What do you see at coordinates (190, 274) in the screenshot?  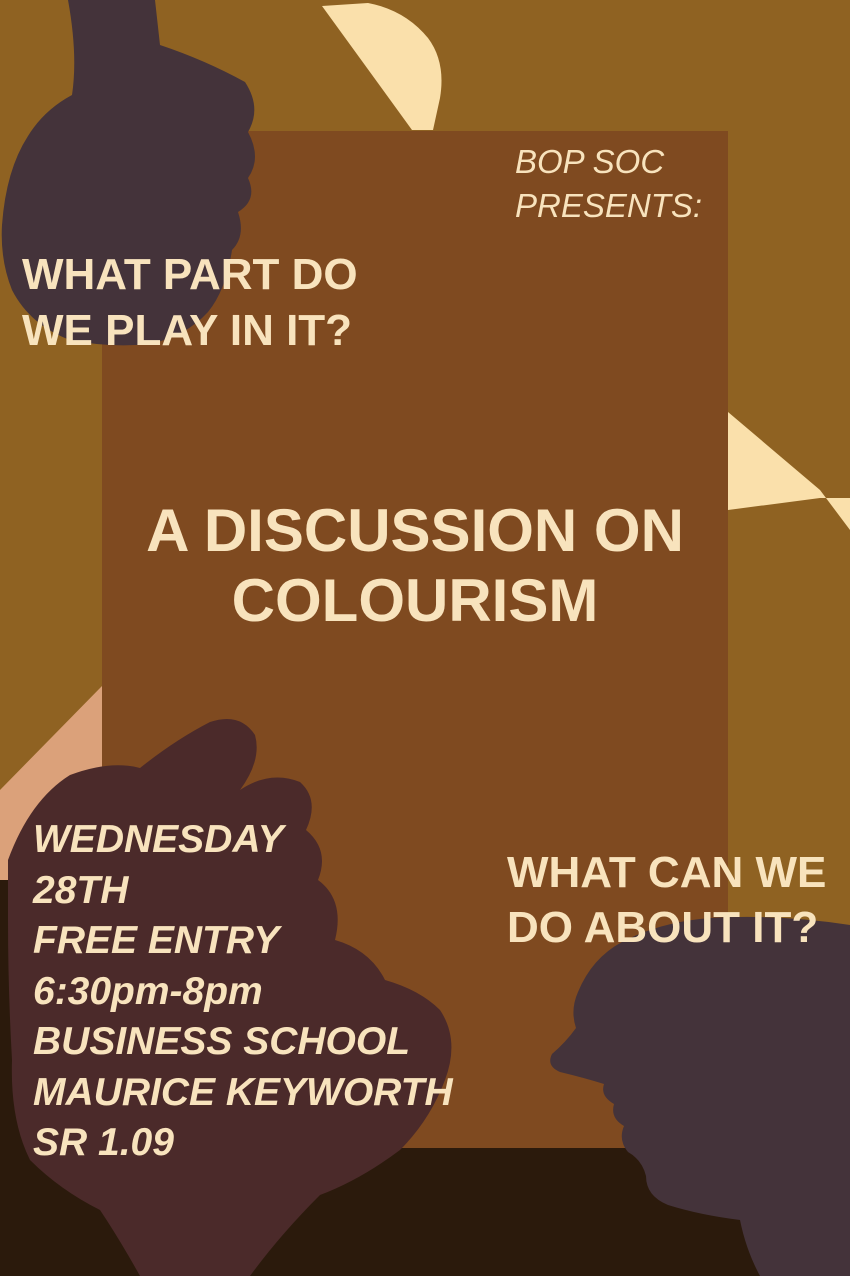 I see `question-top-line-1: WHAT PART DO` at bounding box center [190, 274].